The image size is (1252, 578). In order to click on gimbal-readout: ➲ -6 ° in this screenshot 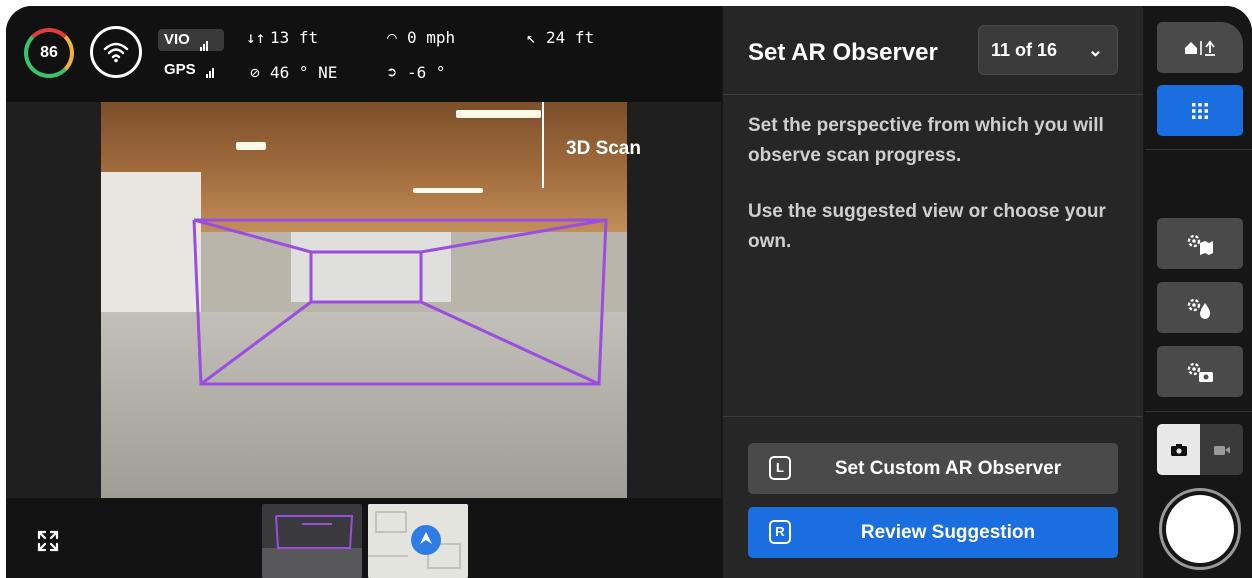, I will do `click(414, 72)`.